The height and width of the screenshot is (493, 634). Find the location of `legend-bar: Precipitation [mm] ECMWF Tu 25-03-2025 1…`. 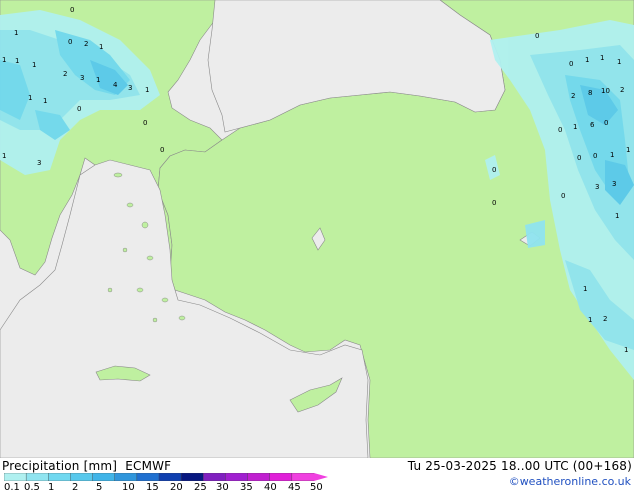

legend-bar: Precipitation [mm] ECMWF Tu 25-03-2025 1… is located at coordinates (317, 475).